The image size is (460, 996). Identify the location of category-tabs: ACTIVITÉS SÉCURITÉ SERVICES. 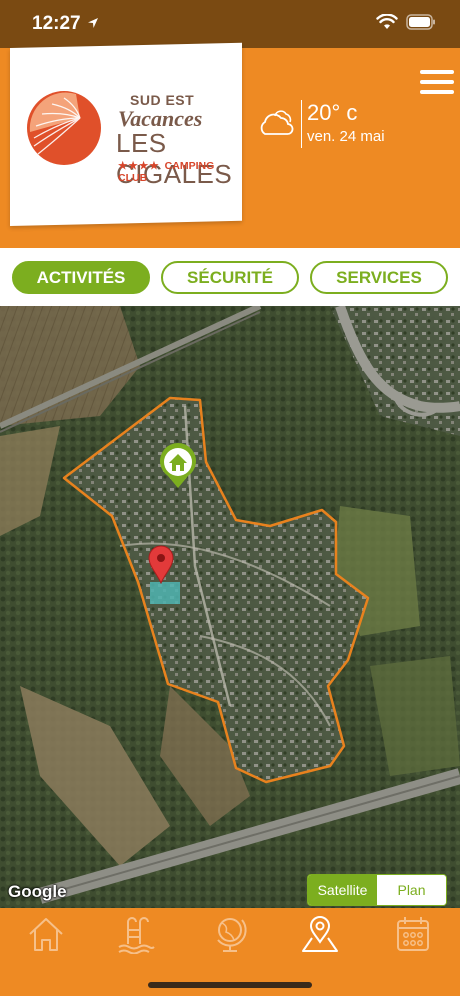
(230, 277).